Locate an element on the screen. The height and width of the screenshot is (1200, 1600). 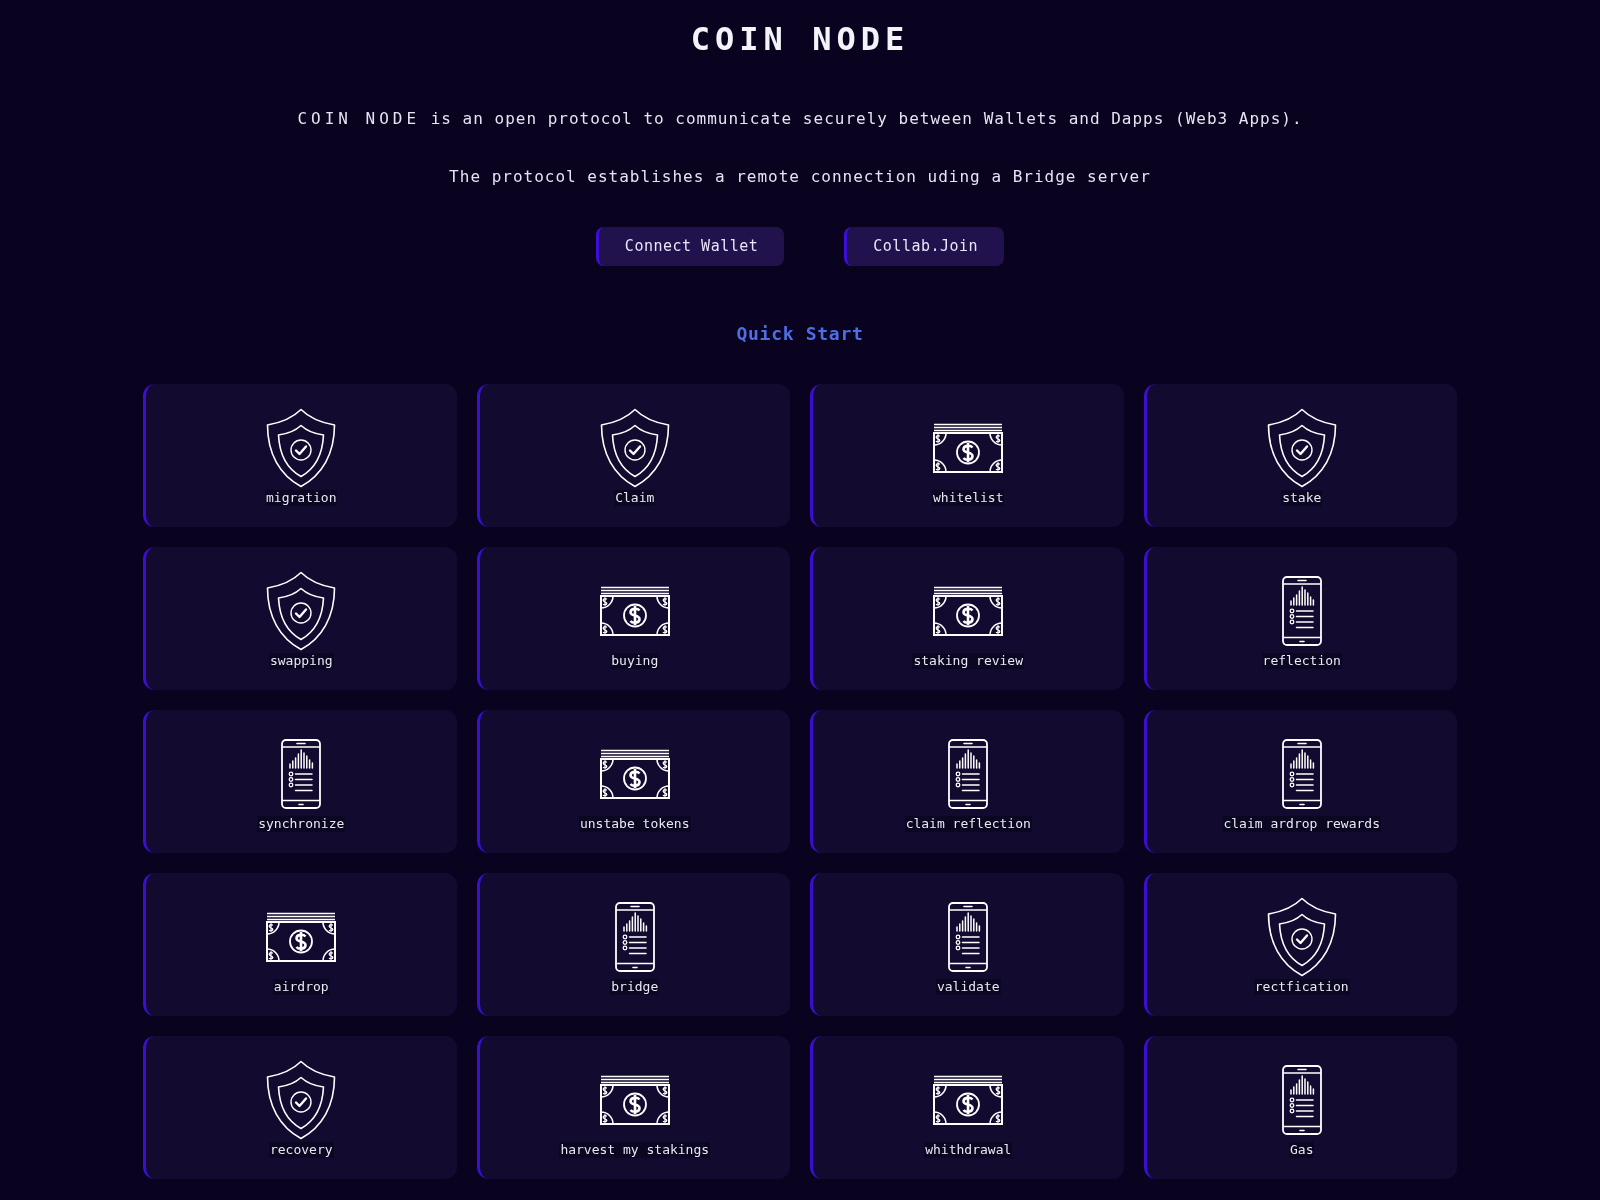
quick-start-card: airdrop is located at coordinates (300, 944).